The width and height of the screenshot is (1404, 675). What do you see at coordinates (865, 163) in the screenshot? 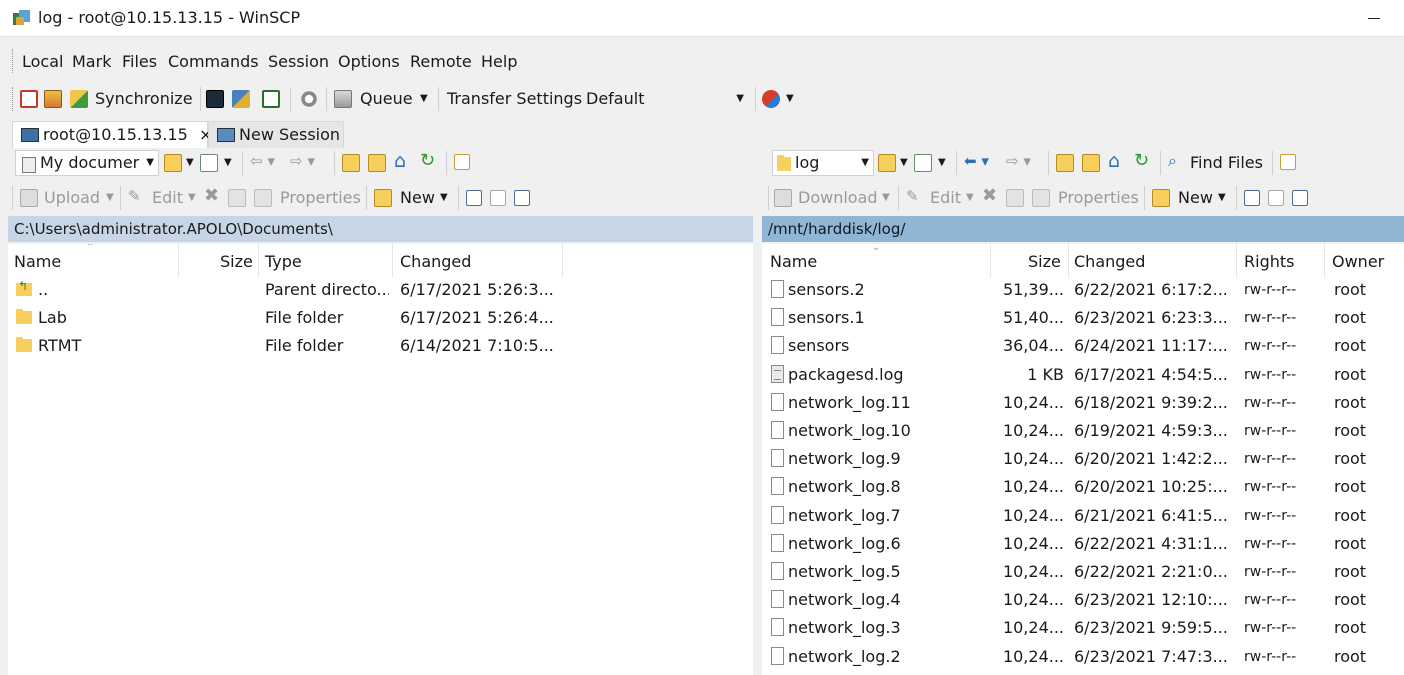
I see `remote-location-dropdown-icon: ▼` at bounding box center [865, 163].